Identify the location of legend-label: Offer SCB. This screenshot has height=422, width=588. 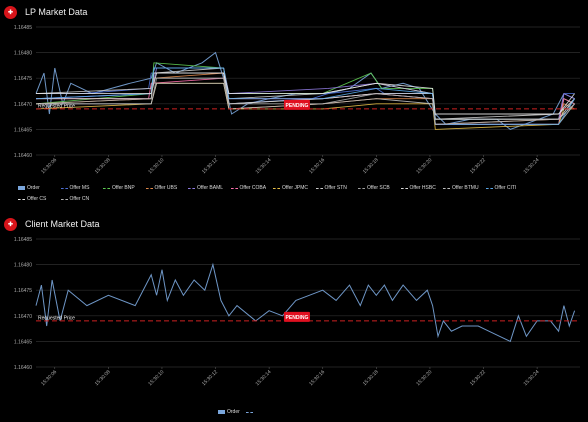
(378, 188).